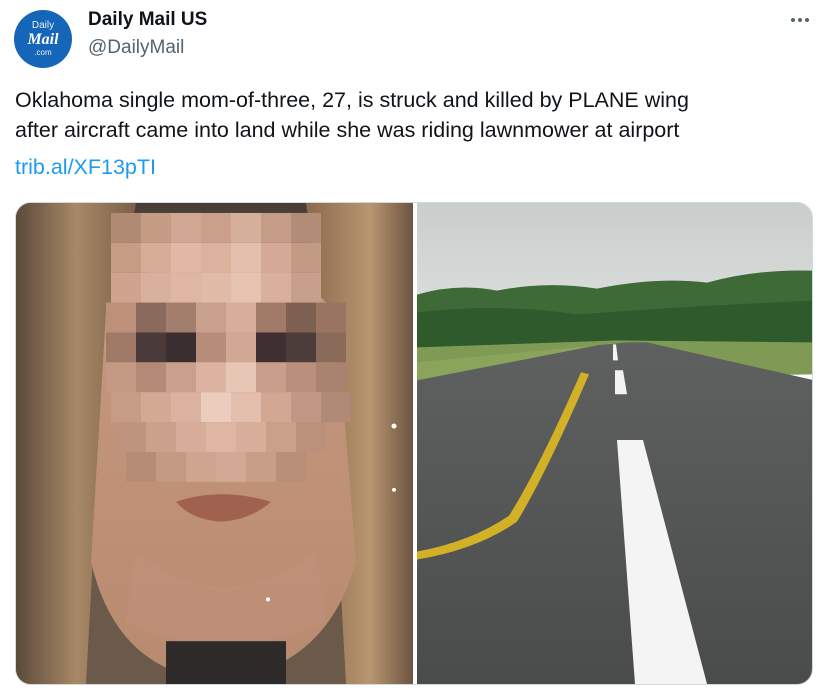 The height and width of the screenshot is (692, 825). I want to click on avatar: Daily Mail .com, so click(43, 39).